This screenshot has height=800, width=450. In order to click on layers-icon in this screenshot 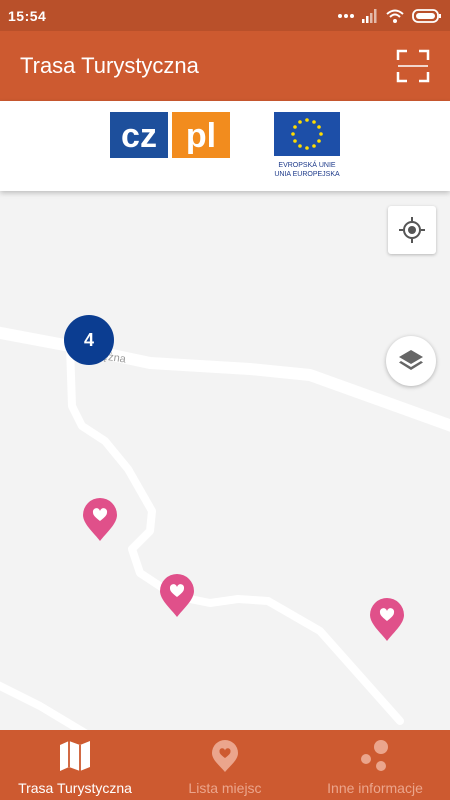, I will do `click(411, 360)`.